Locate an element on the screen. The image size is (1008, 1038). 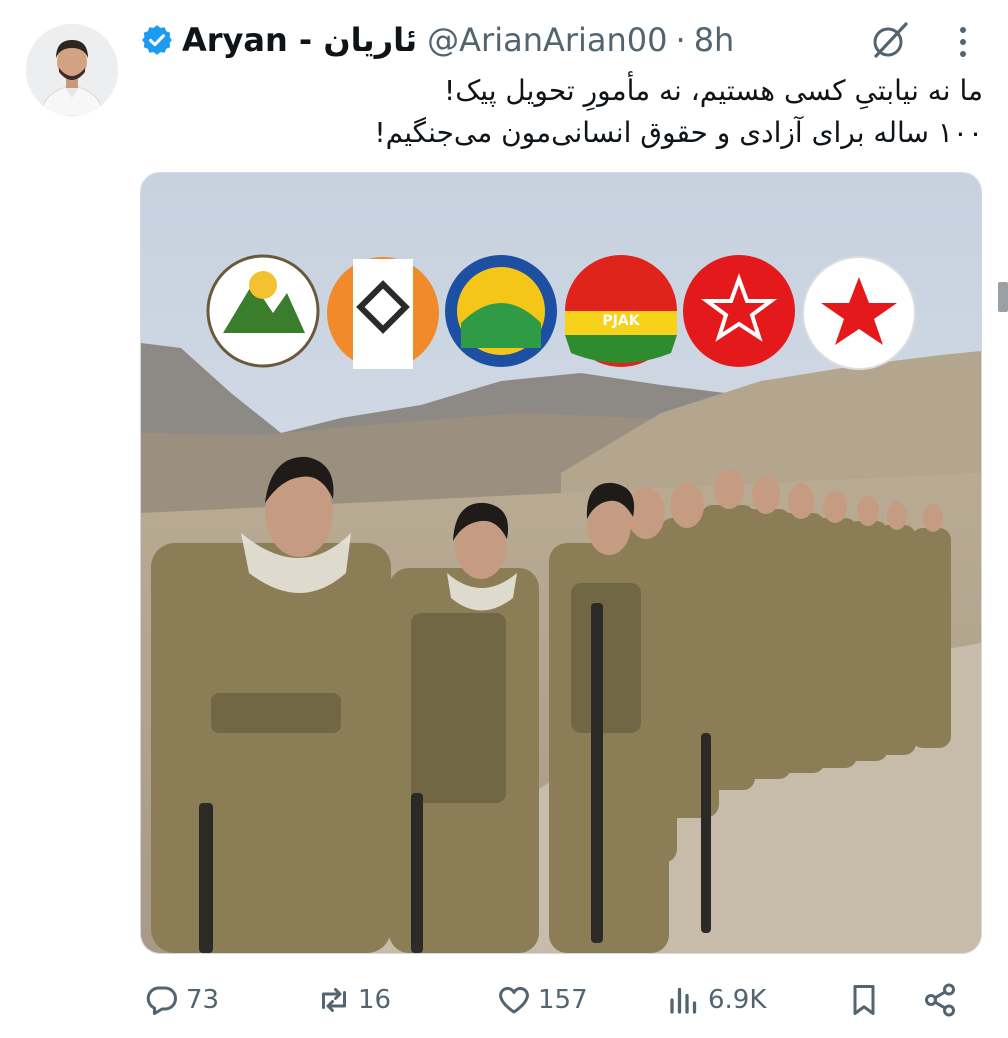
views-count: 6.9K is located at coordinates (737, 1000).